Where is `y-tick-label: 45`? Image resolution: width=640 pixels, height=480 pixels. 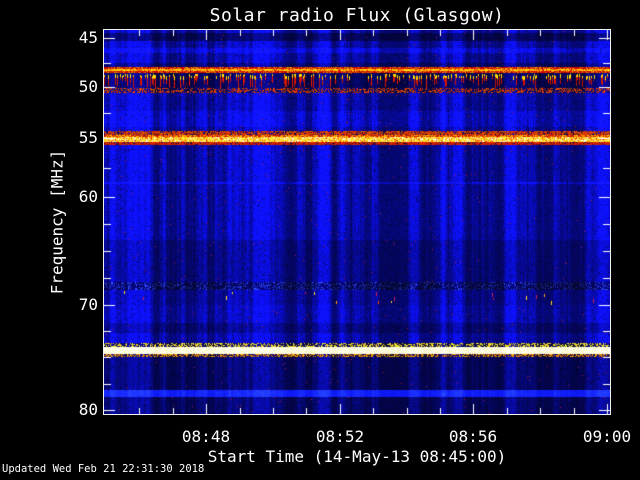
y-tick-label: 45 is located at coordinates (88, 37).